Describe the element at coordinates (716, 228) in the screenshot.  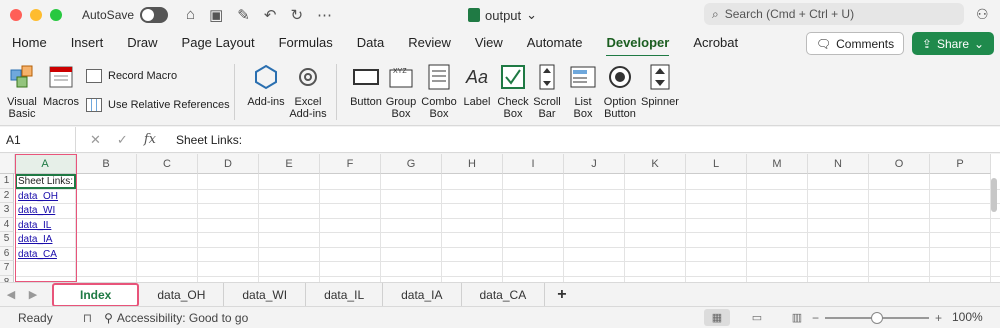
I see `column-cells-l` at that location.